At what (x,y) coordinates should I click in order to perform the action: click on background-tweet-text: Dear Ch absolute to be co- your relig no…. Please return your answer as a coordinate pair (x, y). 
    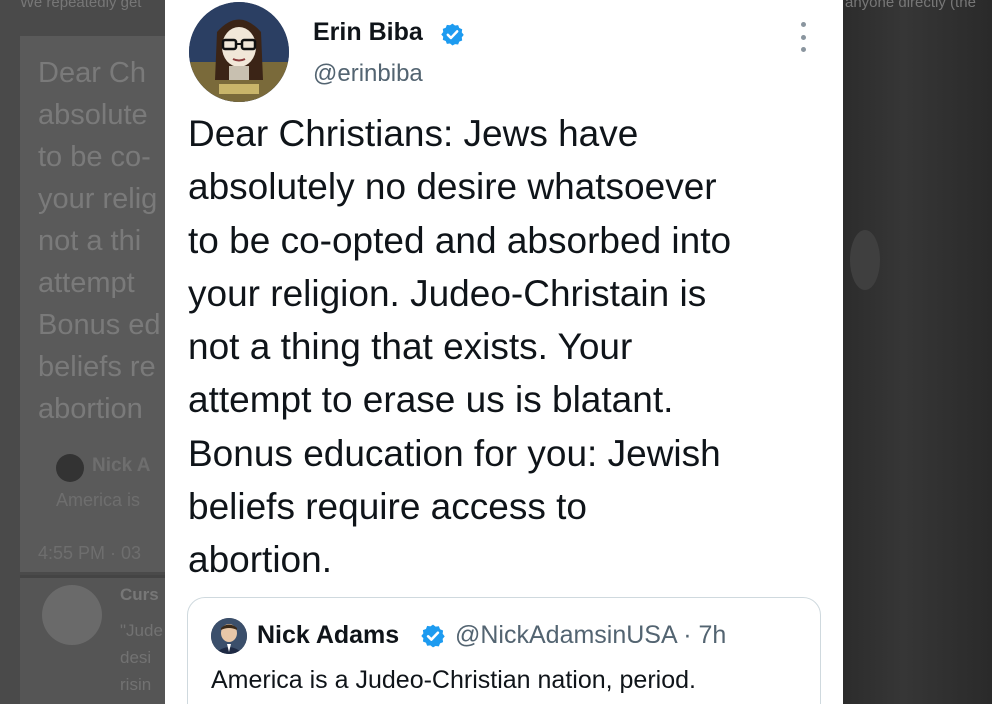
    Looking at the image, I should click on (101, 241).